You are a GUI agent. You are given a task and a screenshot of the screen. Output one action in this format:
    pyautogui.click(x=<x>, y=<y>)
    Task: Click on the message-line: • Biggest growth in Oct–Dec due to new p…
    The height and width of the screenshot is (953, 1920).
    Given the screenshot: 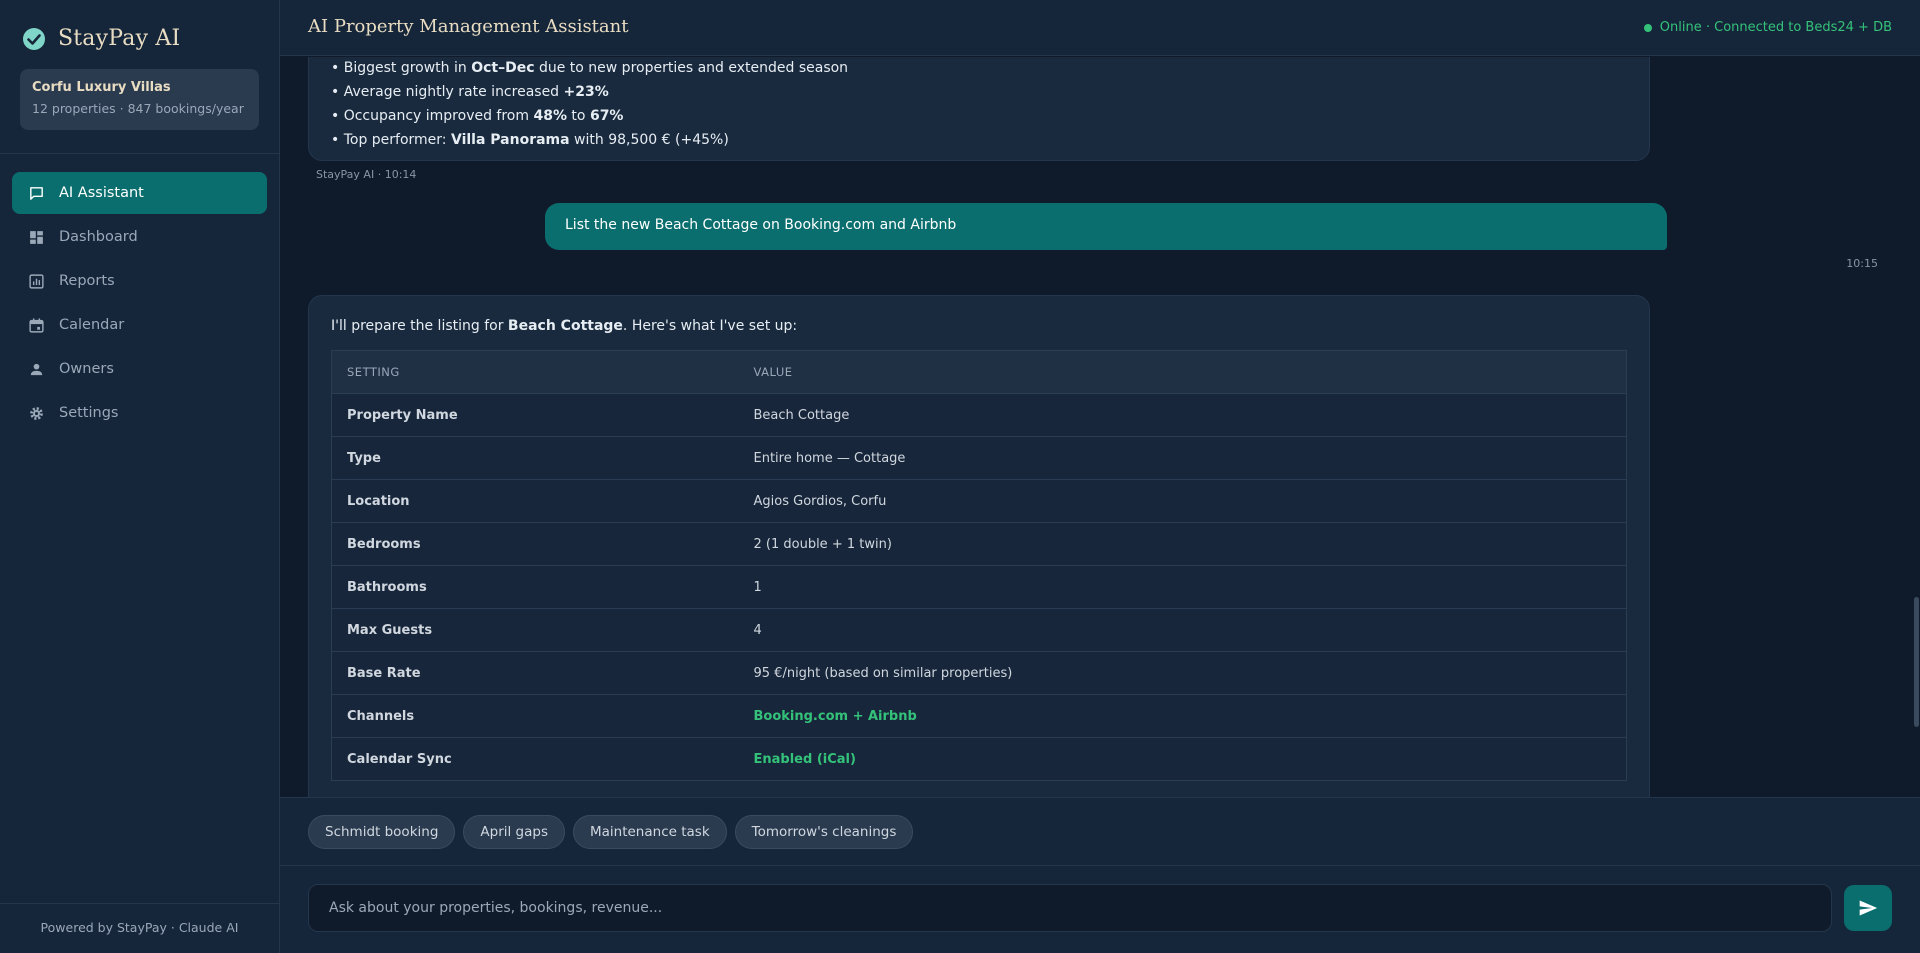 What is the action you would take?
    pyautogui.click(x=590, y=68)
    